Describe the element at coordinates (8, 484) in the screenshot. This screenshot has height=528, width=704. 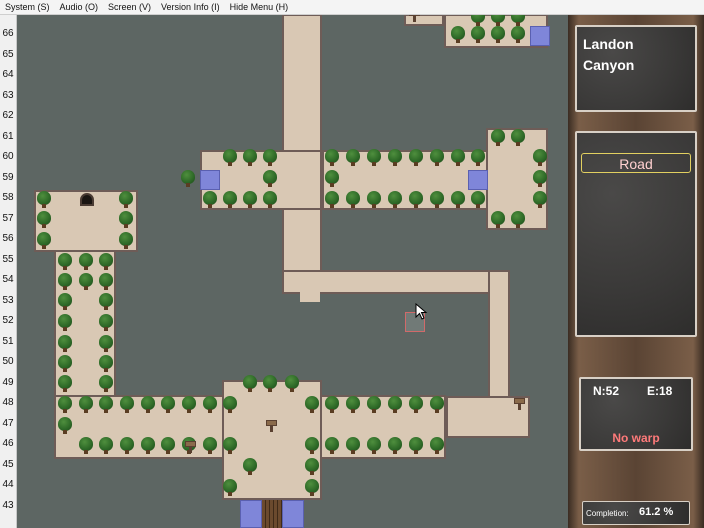
I see `row-label: 44` at that location.